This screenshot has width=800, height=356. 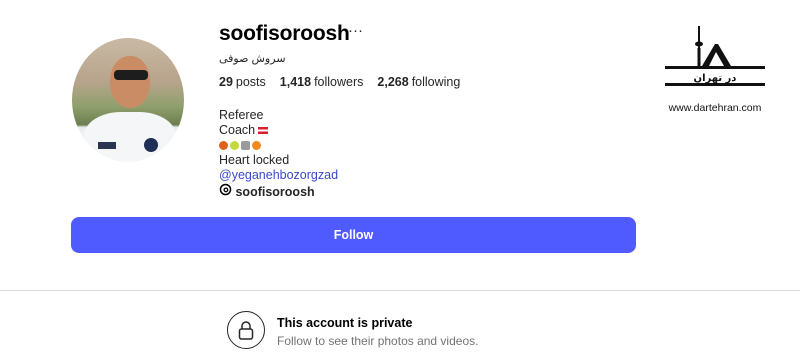 I want to click on lock-icon, so click(x=246, y=330).